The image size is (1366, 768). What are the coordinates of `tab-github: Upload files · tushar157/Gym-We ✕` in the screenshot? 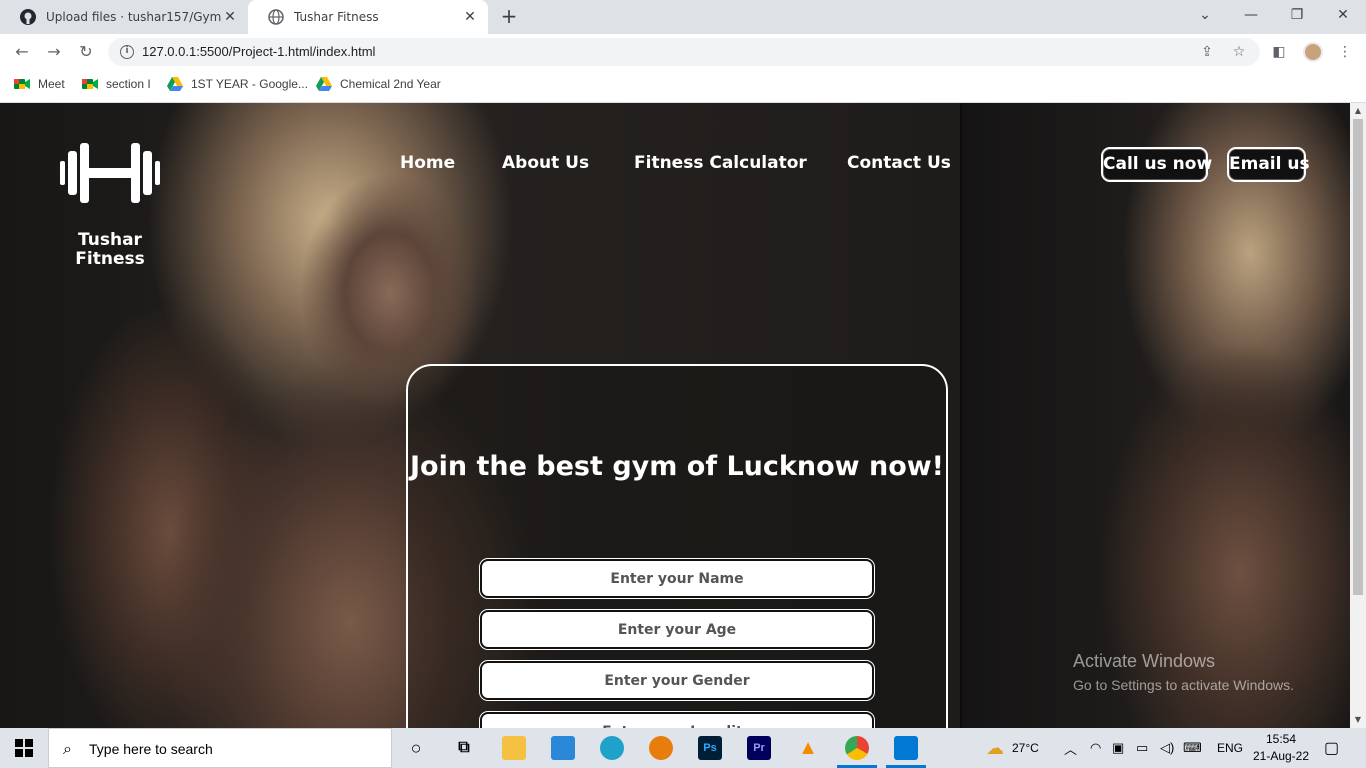 It's located at (124, 17).